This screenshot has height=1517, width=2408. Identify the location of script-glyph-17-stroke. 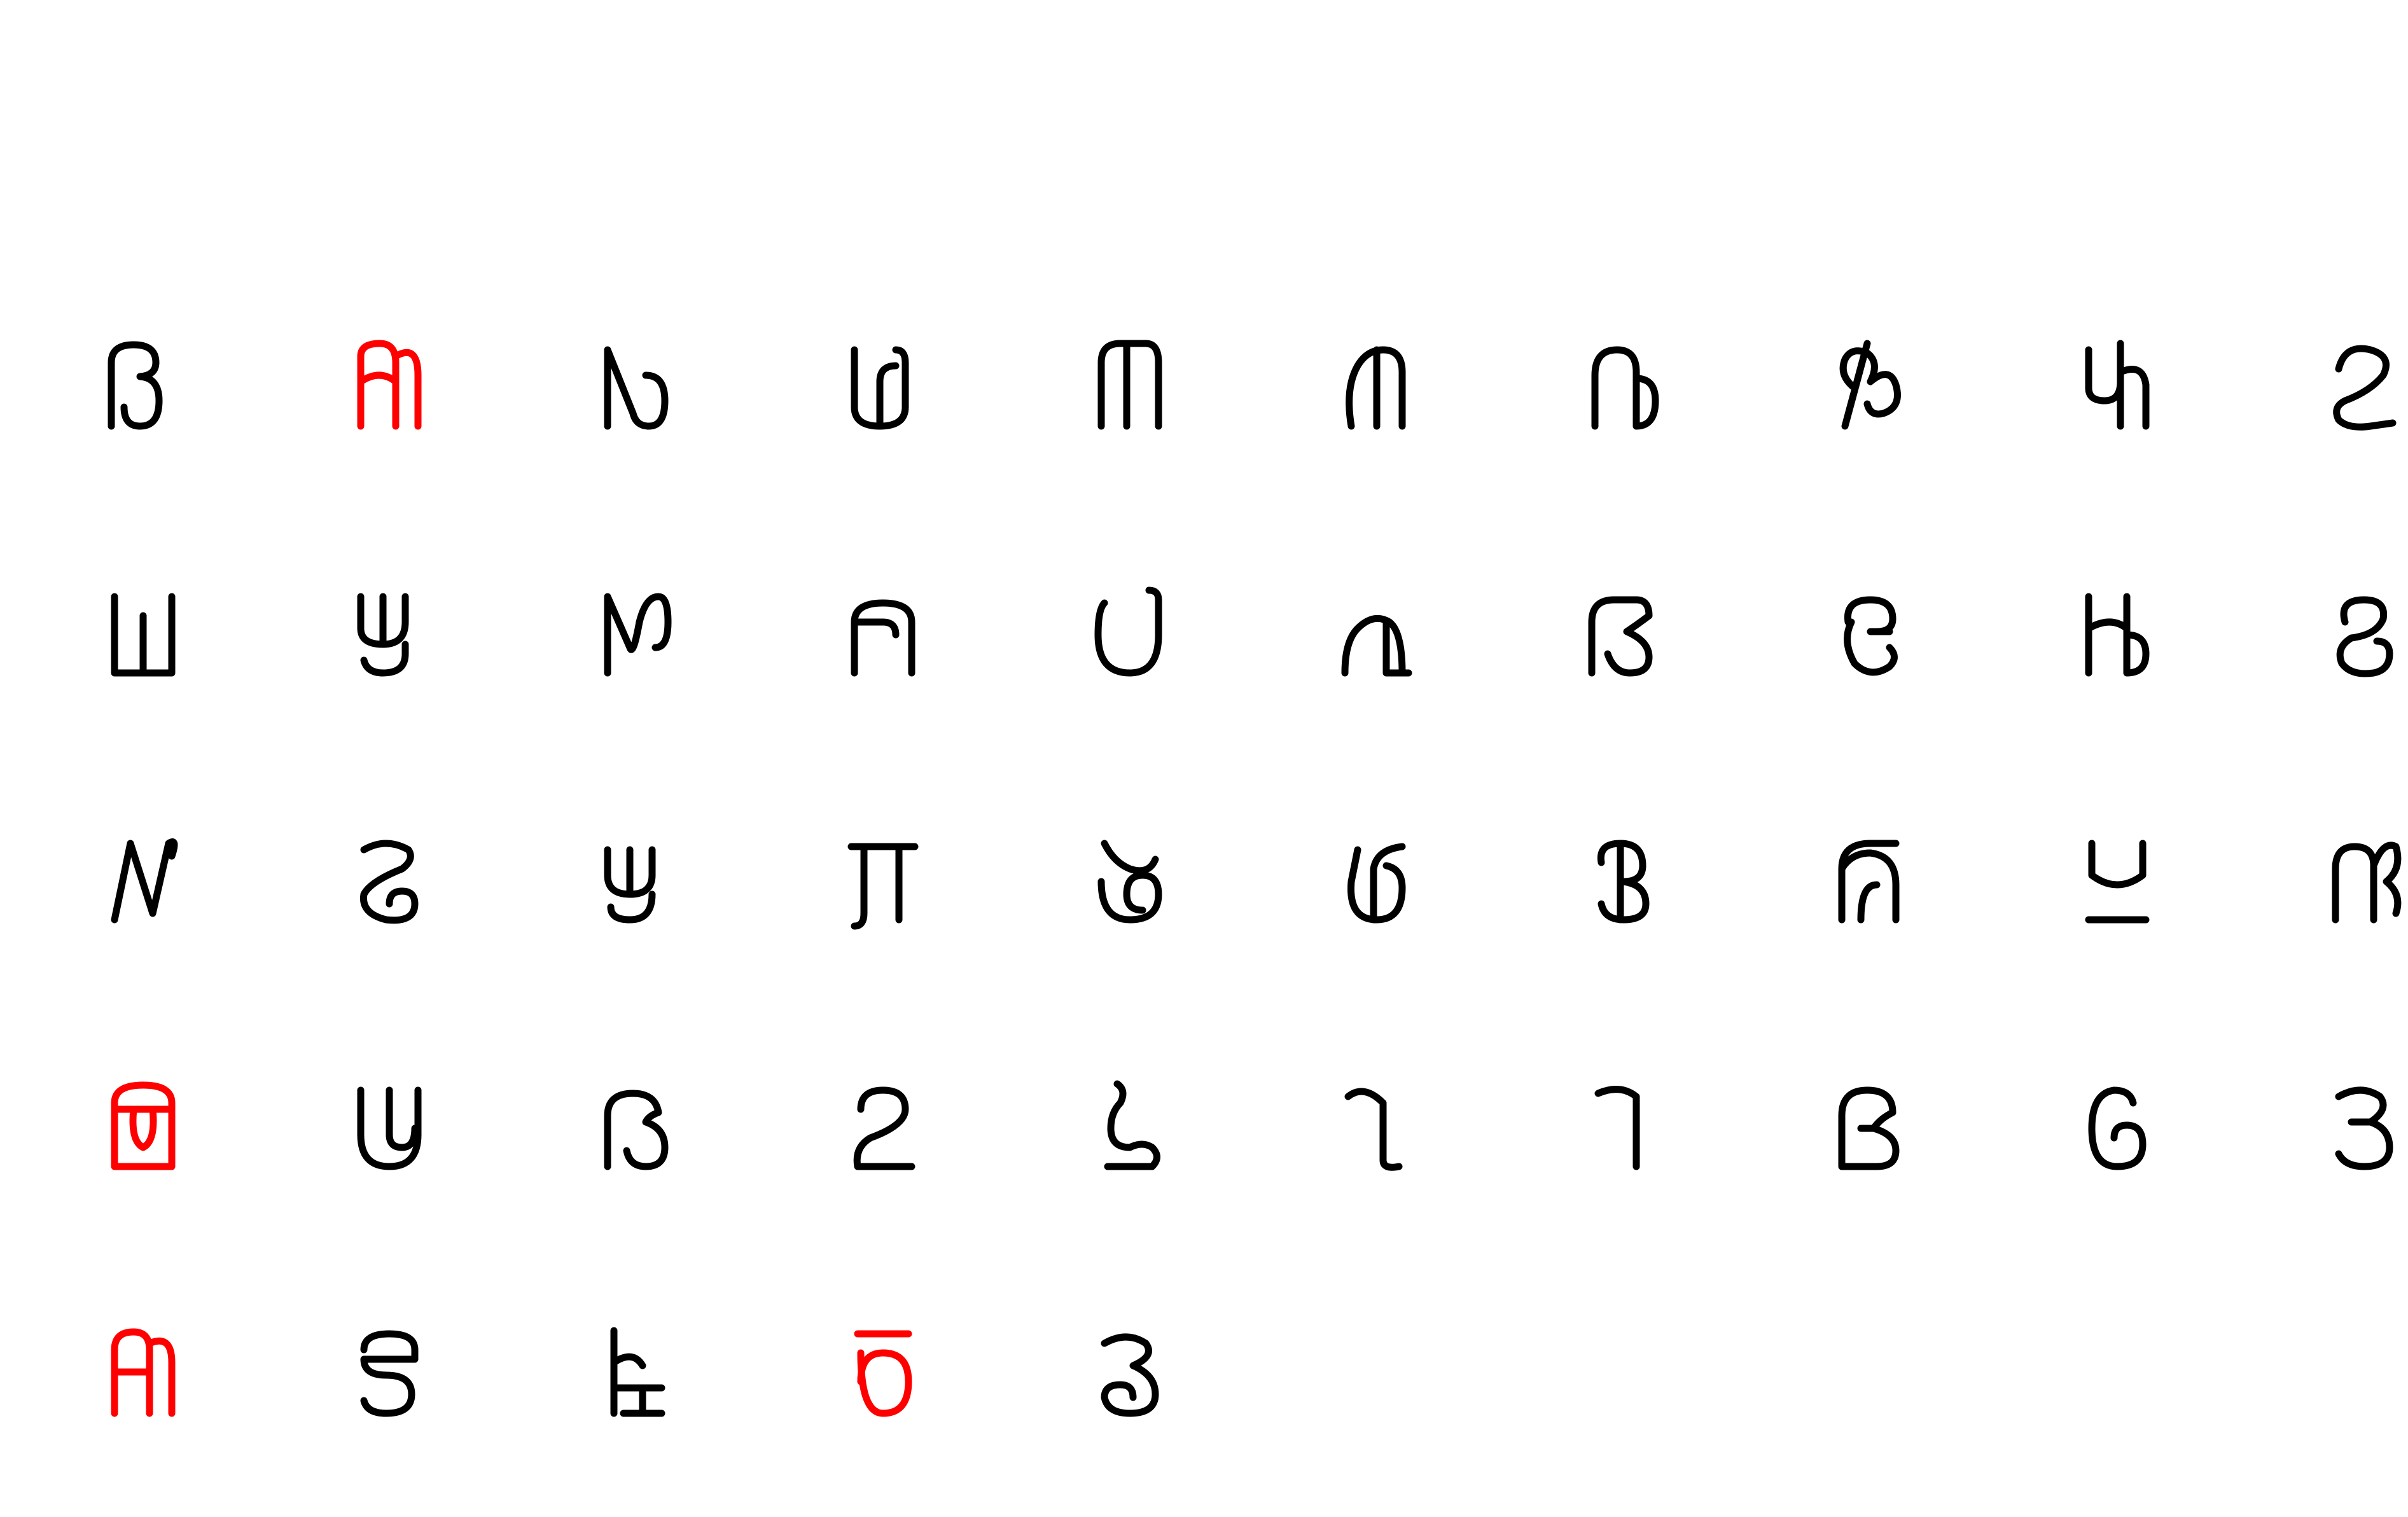
(1620, 636).